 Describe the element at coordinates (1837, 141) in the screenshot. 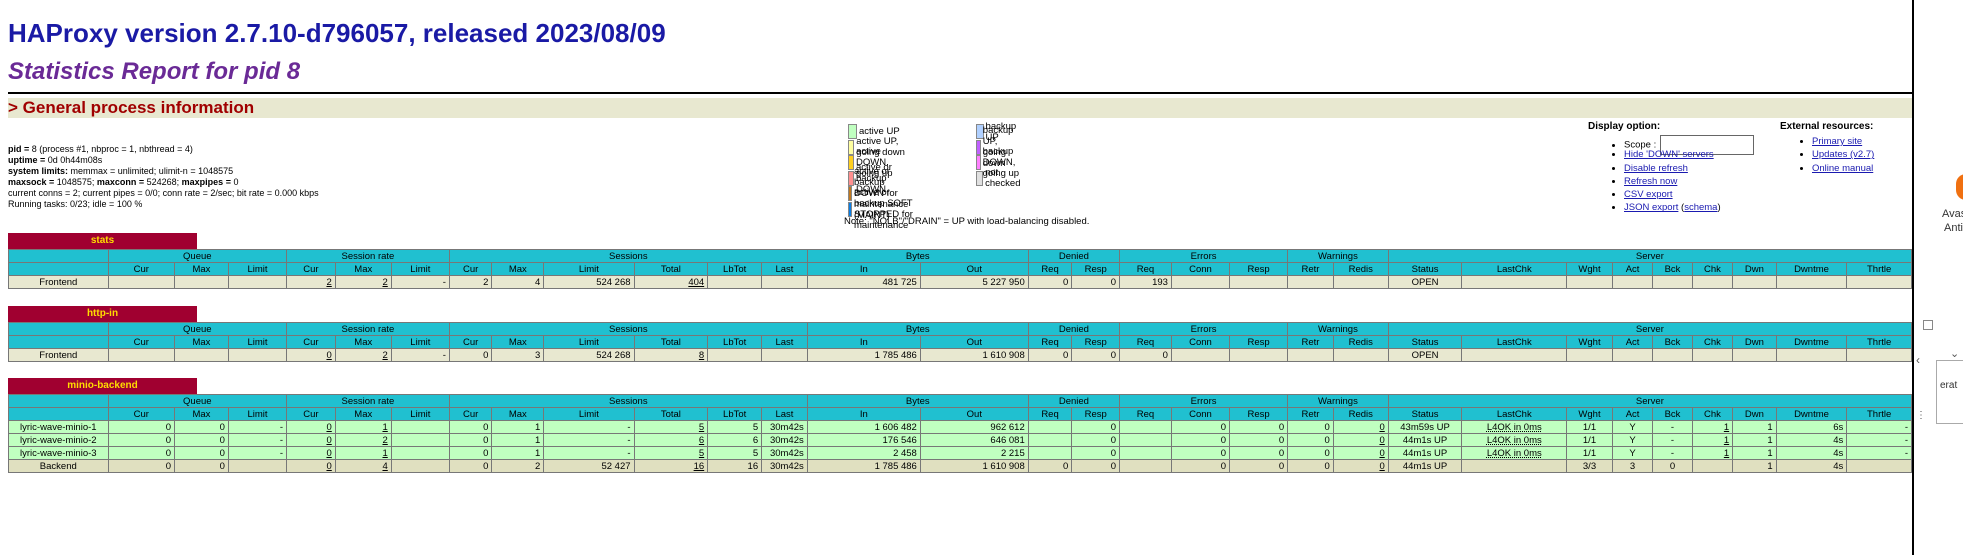

I see `primary-site-link: Primary site` at that location.